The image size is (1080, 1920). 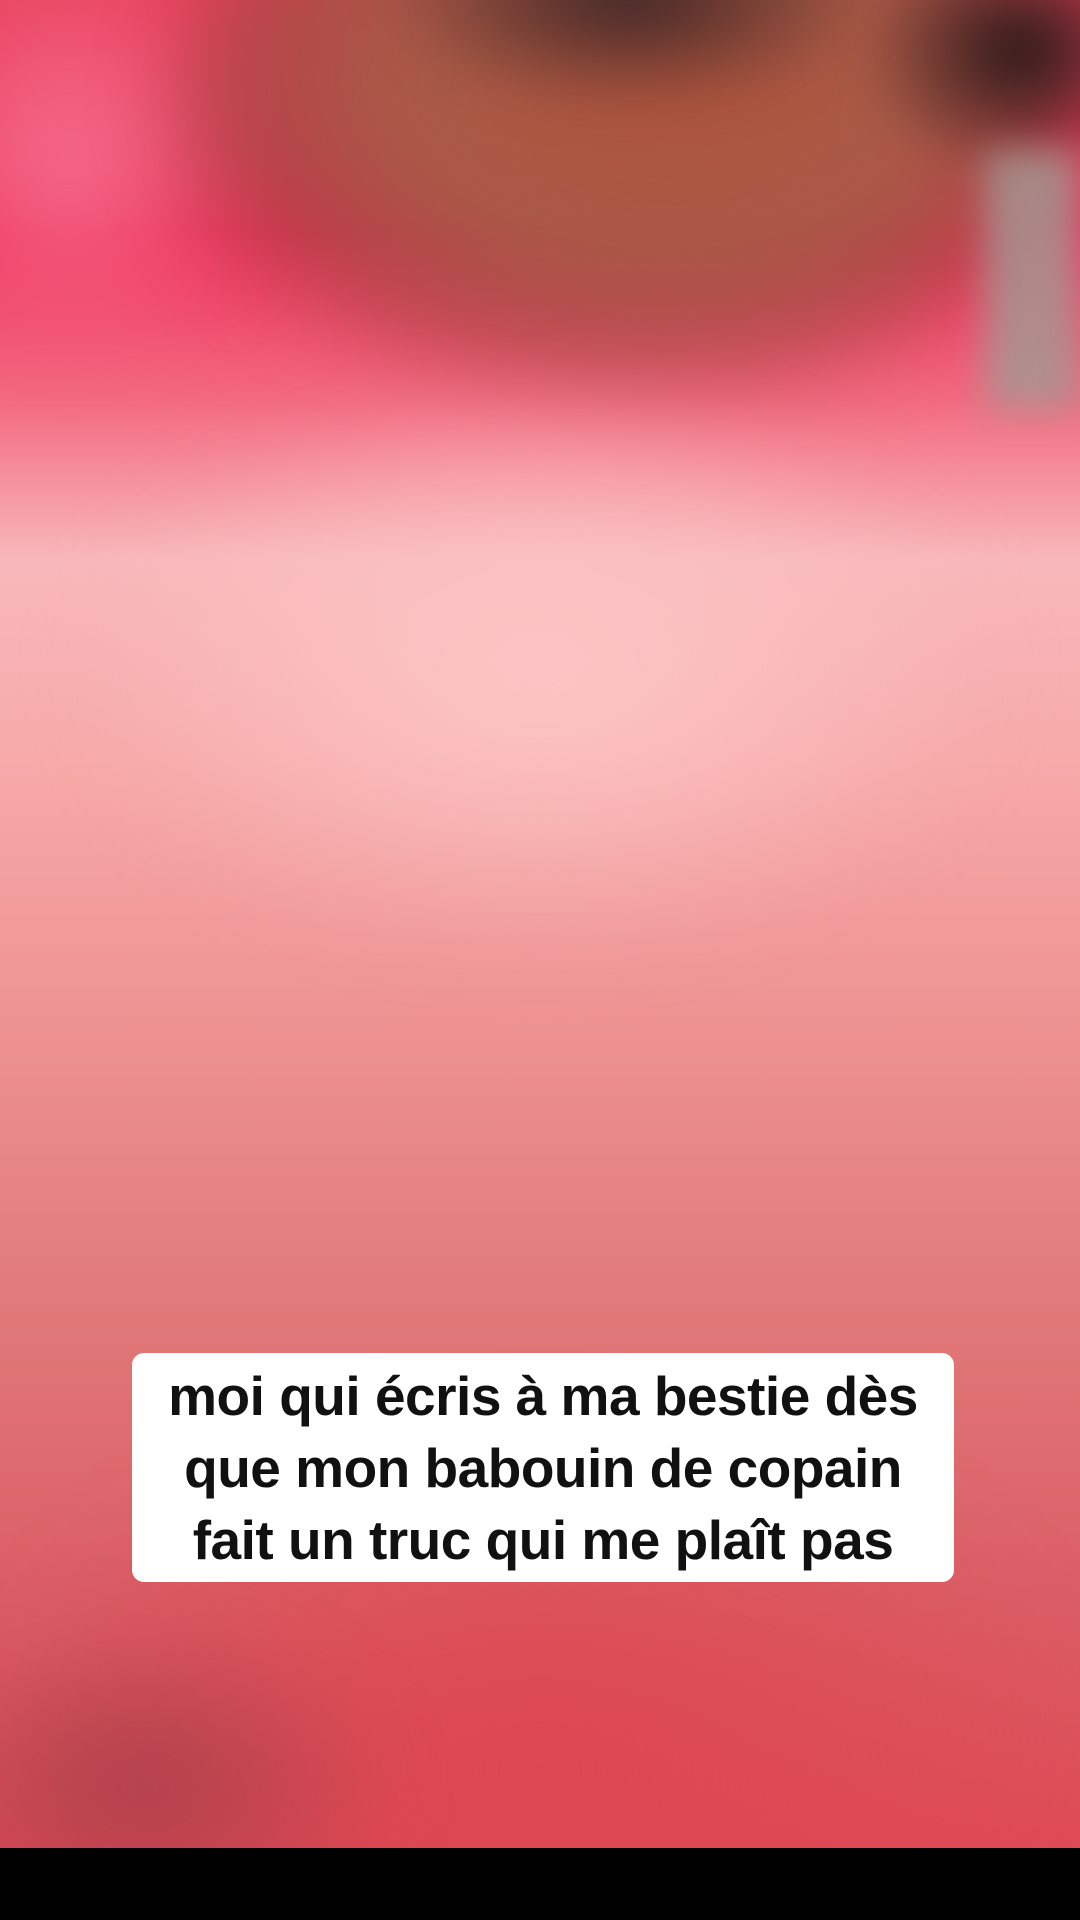 I want to click on caption-line-2: que mon babouin de copain, so click(x=543, y=1467).